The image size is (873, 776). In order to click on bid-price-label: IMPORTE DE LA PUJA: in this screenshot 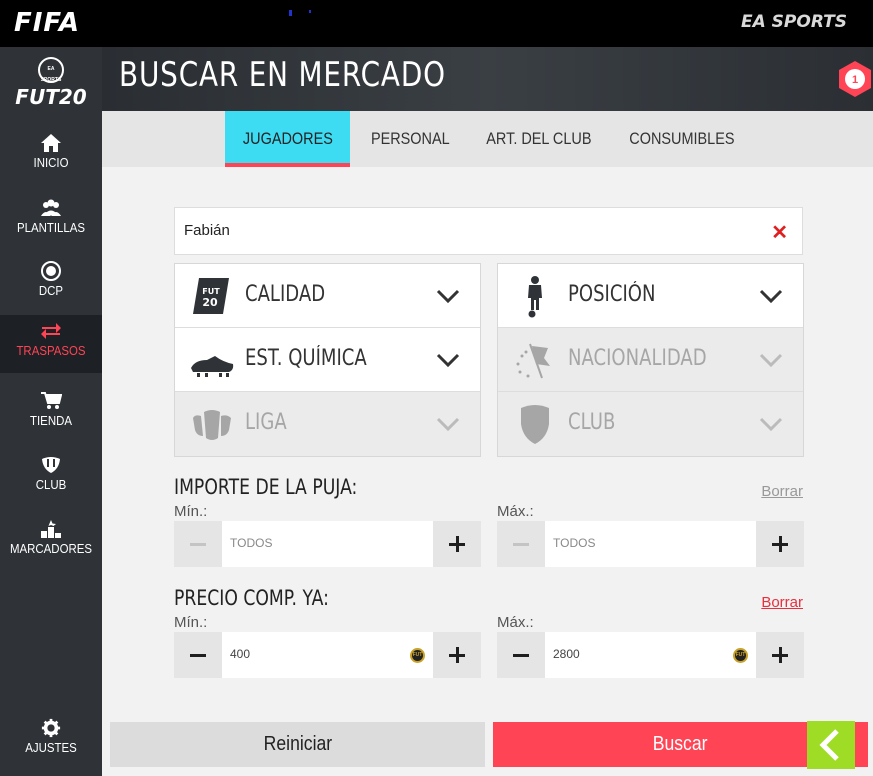, I will do `click(266, 487)`.